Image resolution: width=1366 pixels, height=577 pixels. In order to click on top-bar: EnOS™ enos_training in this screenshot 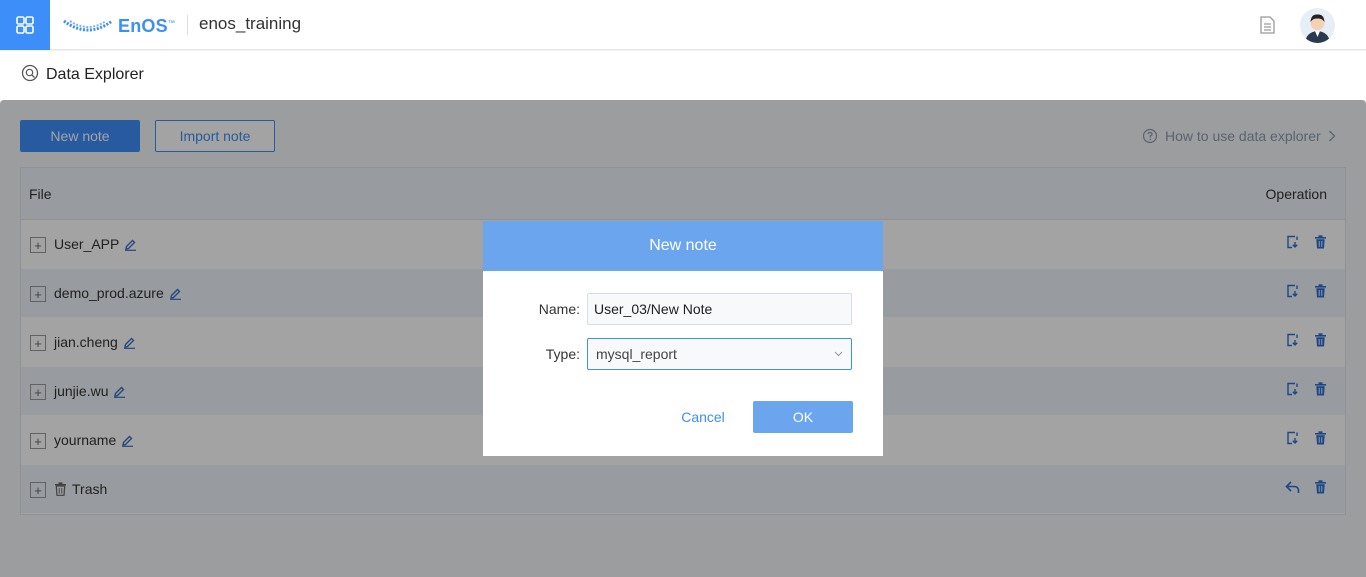, I will do `click(683, 25)`.